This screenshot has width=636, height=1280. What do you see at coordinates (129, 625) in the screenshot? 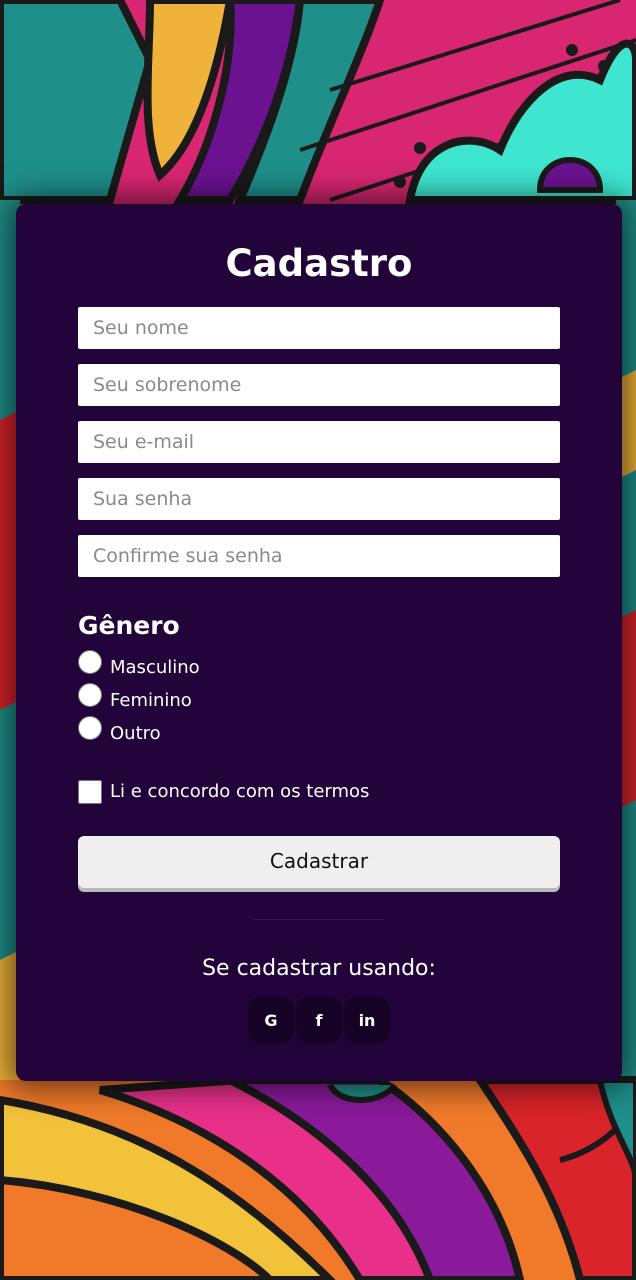
I see `gender-heading: Gênero` at bounding box center [129, 625].